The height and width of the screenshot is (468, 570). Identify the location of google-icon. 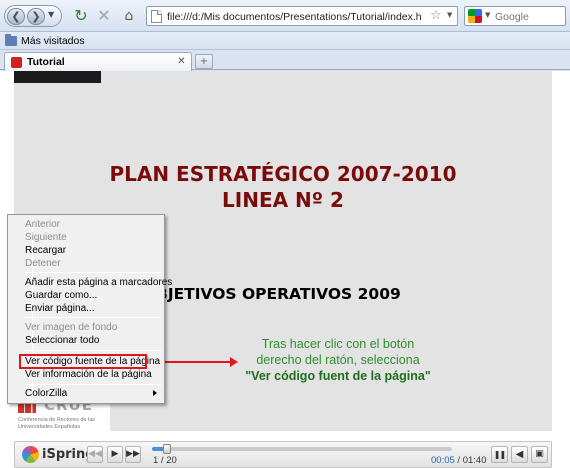
(475, 16).